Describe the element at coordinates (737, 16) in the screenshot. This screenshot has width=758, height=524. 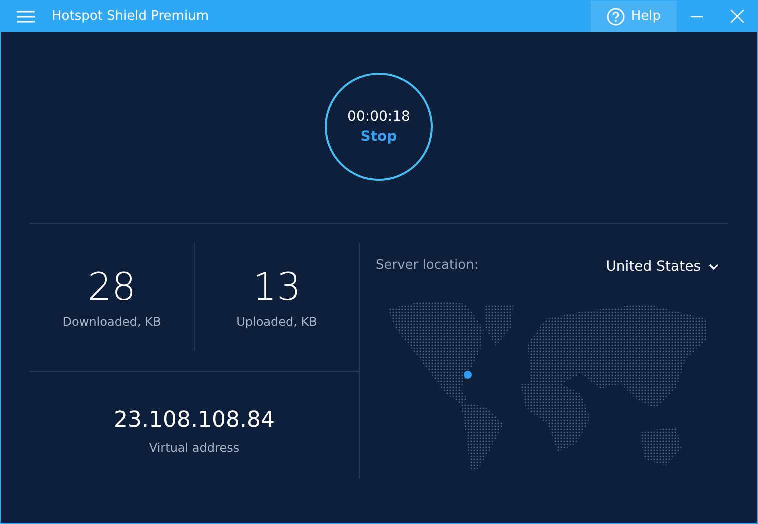
I see `close-icon` at that location.